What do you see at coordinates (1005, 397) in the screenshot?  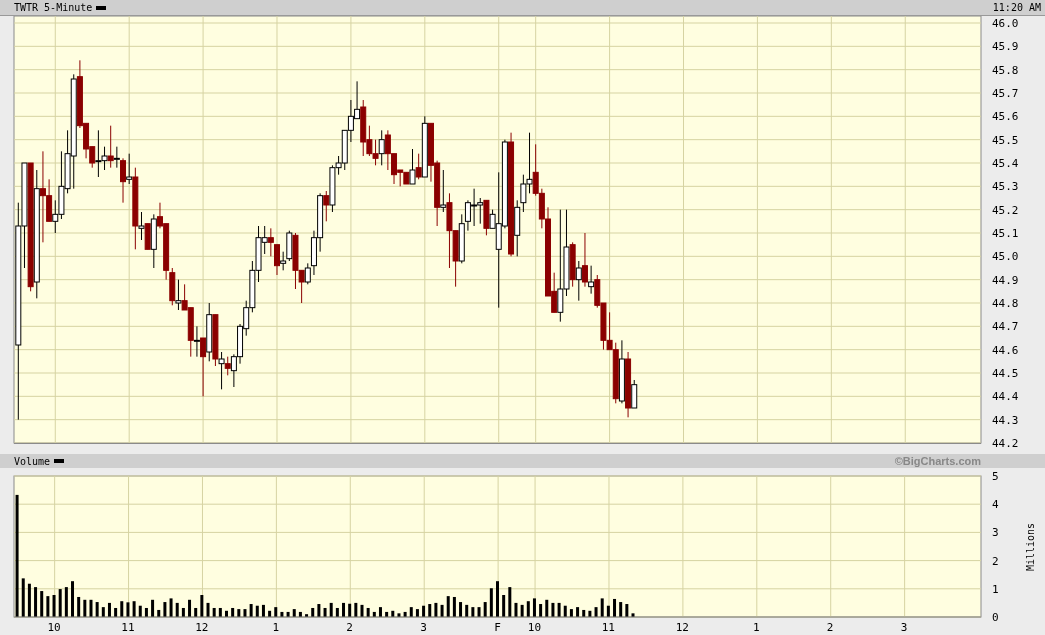 I see `axis-label: 44.4` at bounding box center [1005, 397].